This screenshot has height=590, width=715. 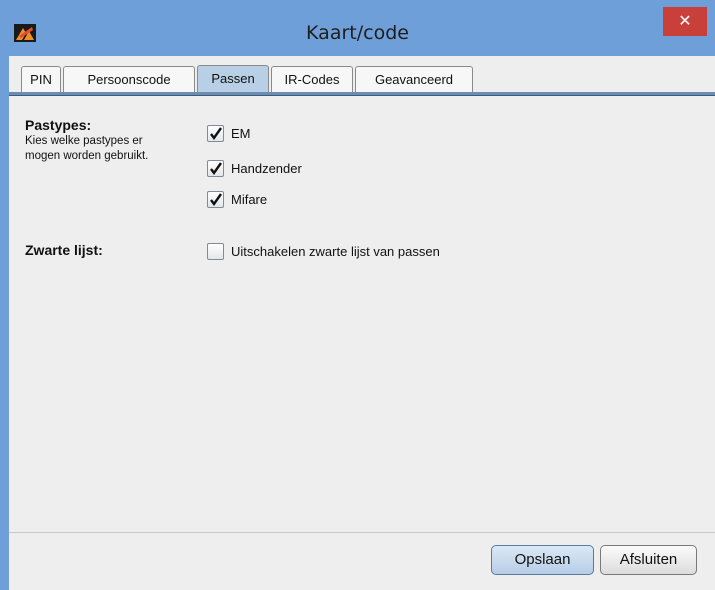 I want to click on blacklist-heading: Zwarte lijst:, so click(x=64, y=250).